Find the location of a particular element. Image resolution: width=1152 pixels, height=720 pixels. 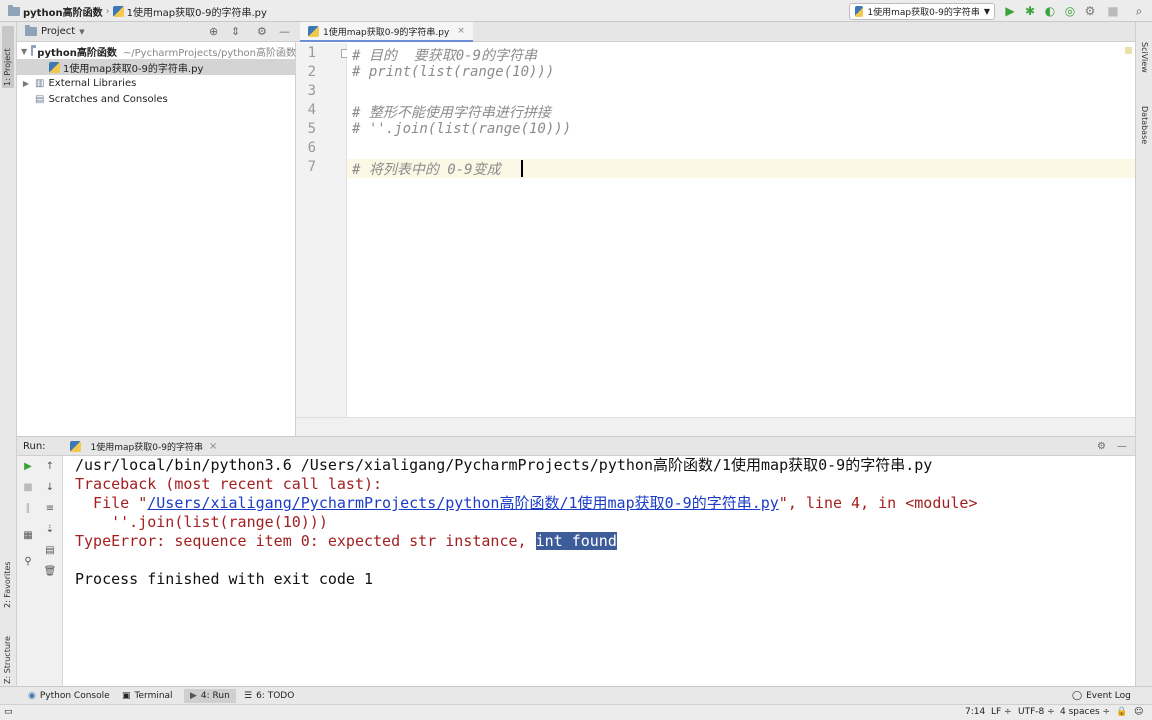

line-separator: LF ÷ is located at coordinates (1001, 712).